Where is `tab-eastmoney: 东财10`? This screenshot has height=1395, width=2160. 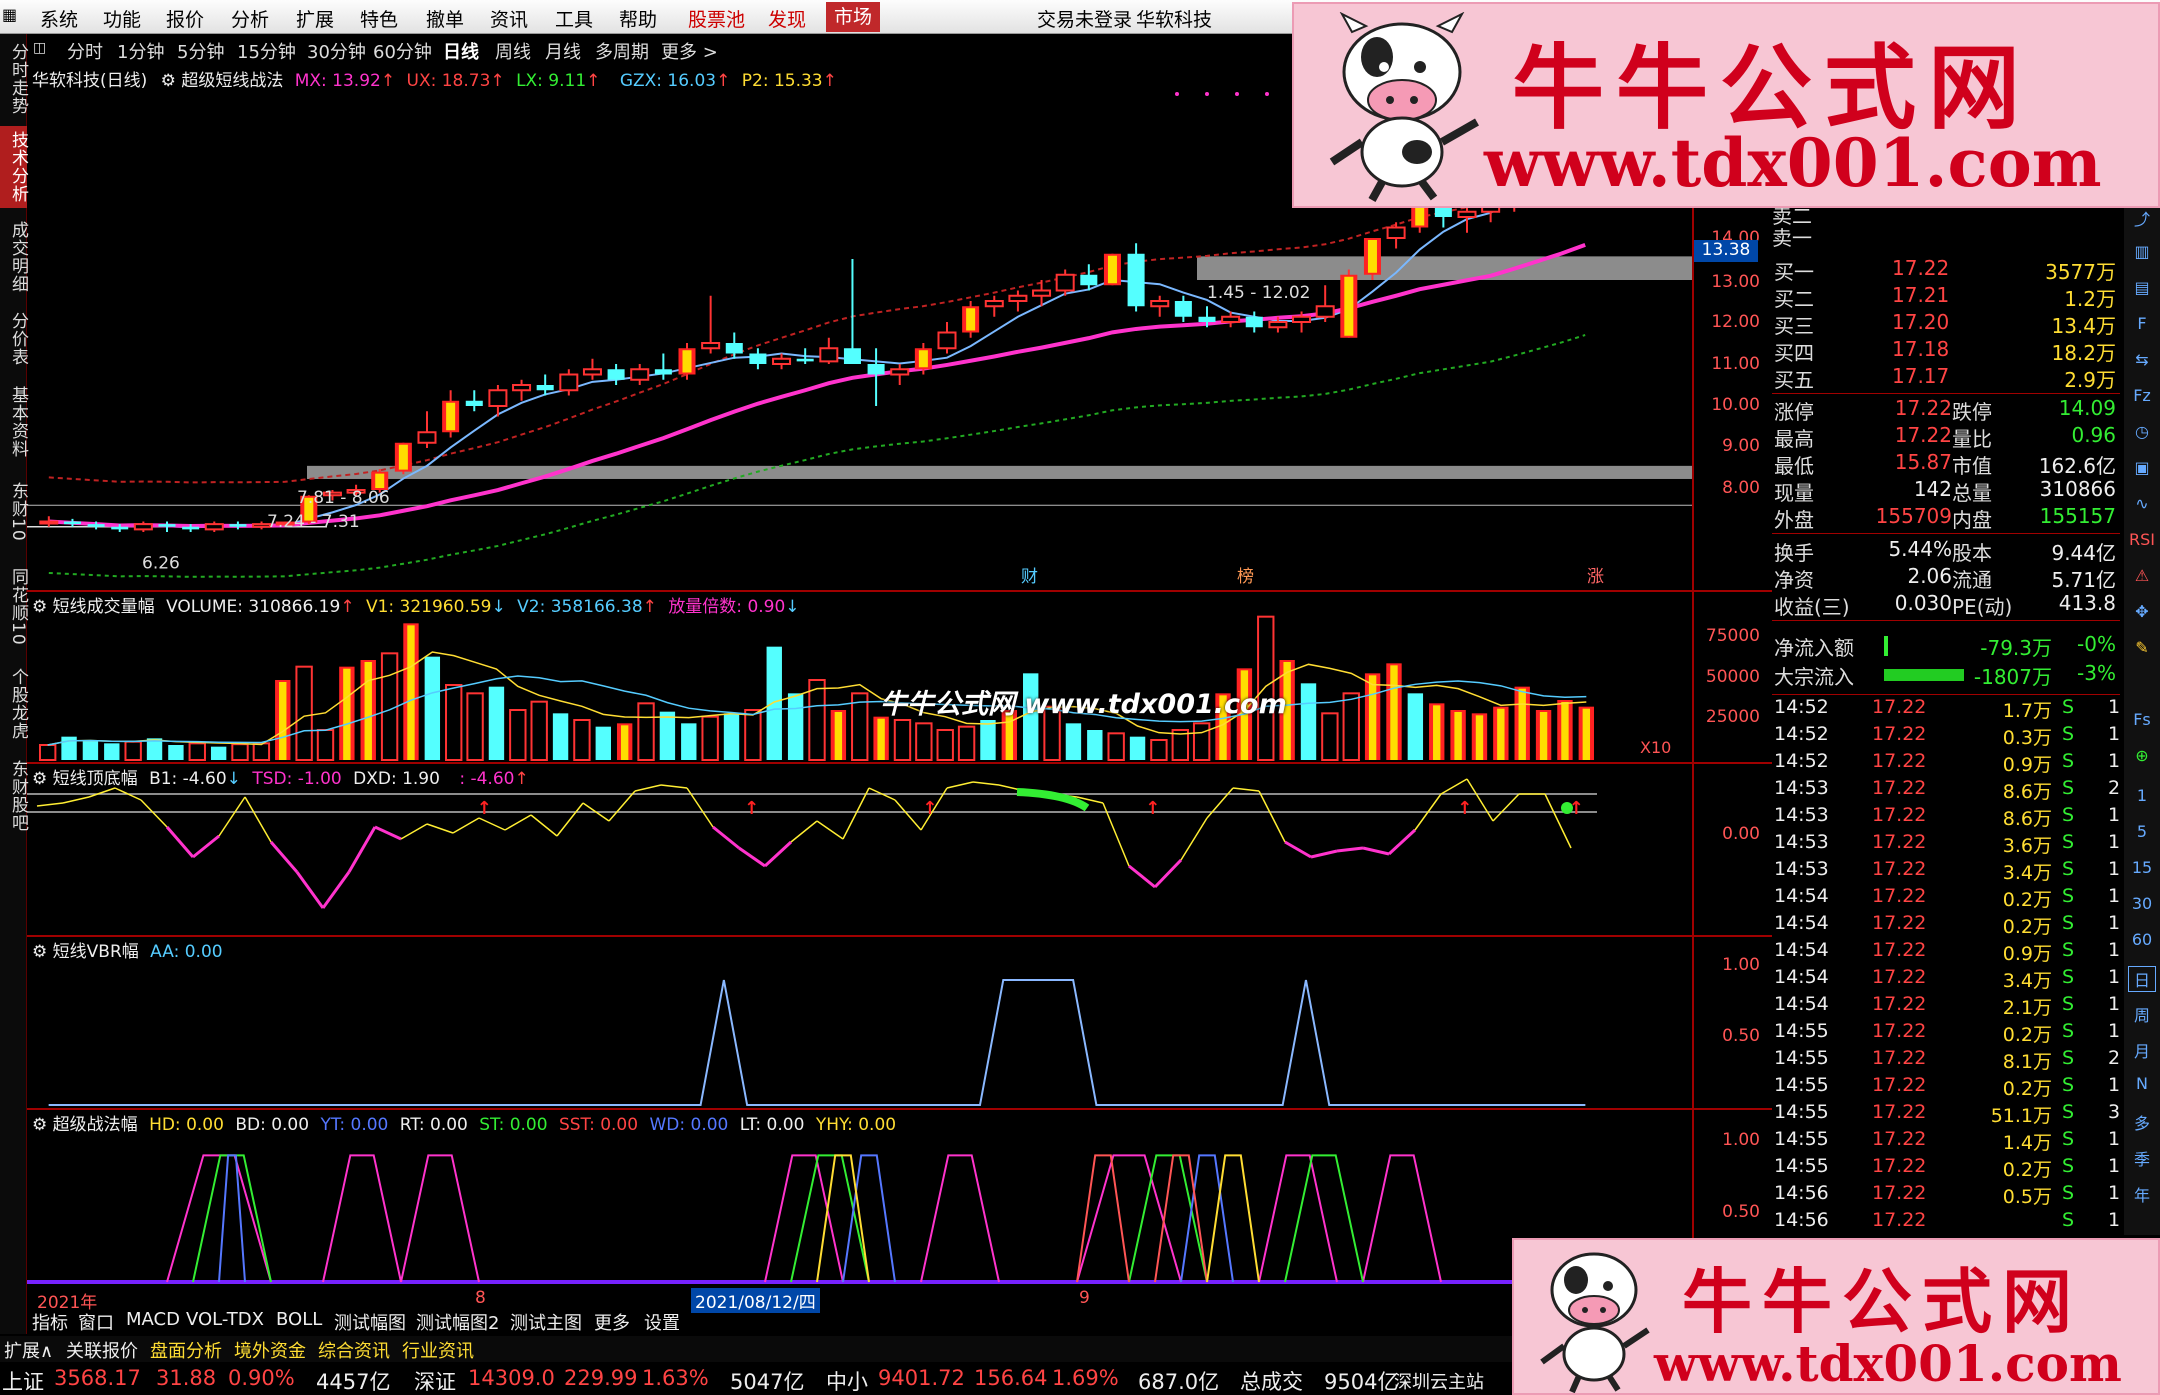
tab-eastmoney: 东财10 is located at coordinates (14, 512).